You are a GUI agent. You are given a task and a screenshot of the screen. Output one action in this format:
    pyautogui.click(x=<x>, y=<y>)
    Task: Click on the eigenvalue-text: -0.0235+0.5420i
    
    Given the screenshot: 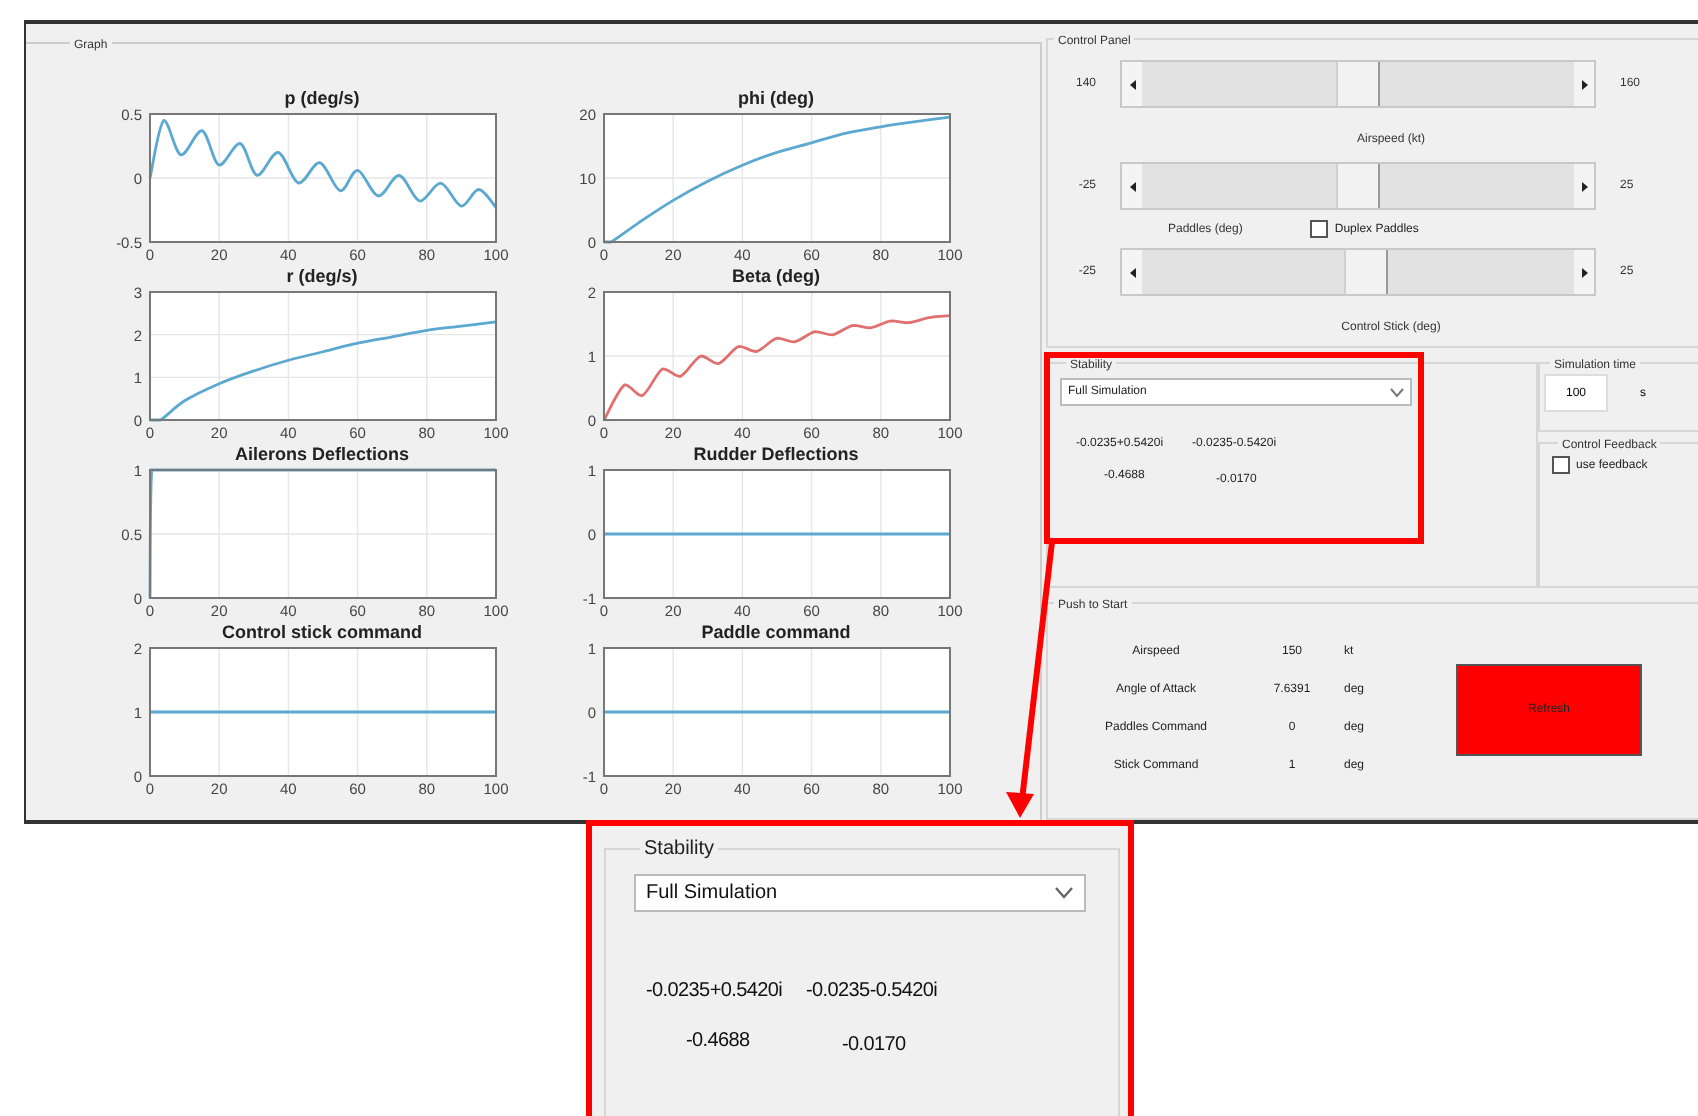 What is the action you would take?
    pyautogui.click(x=715, y=991)
    